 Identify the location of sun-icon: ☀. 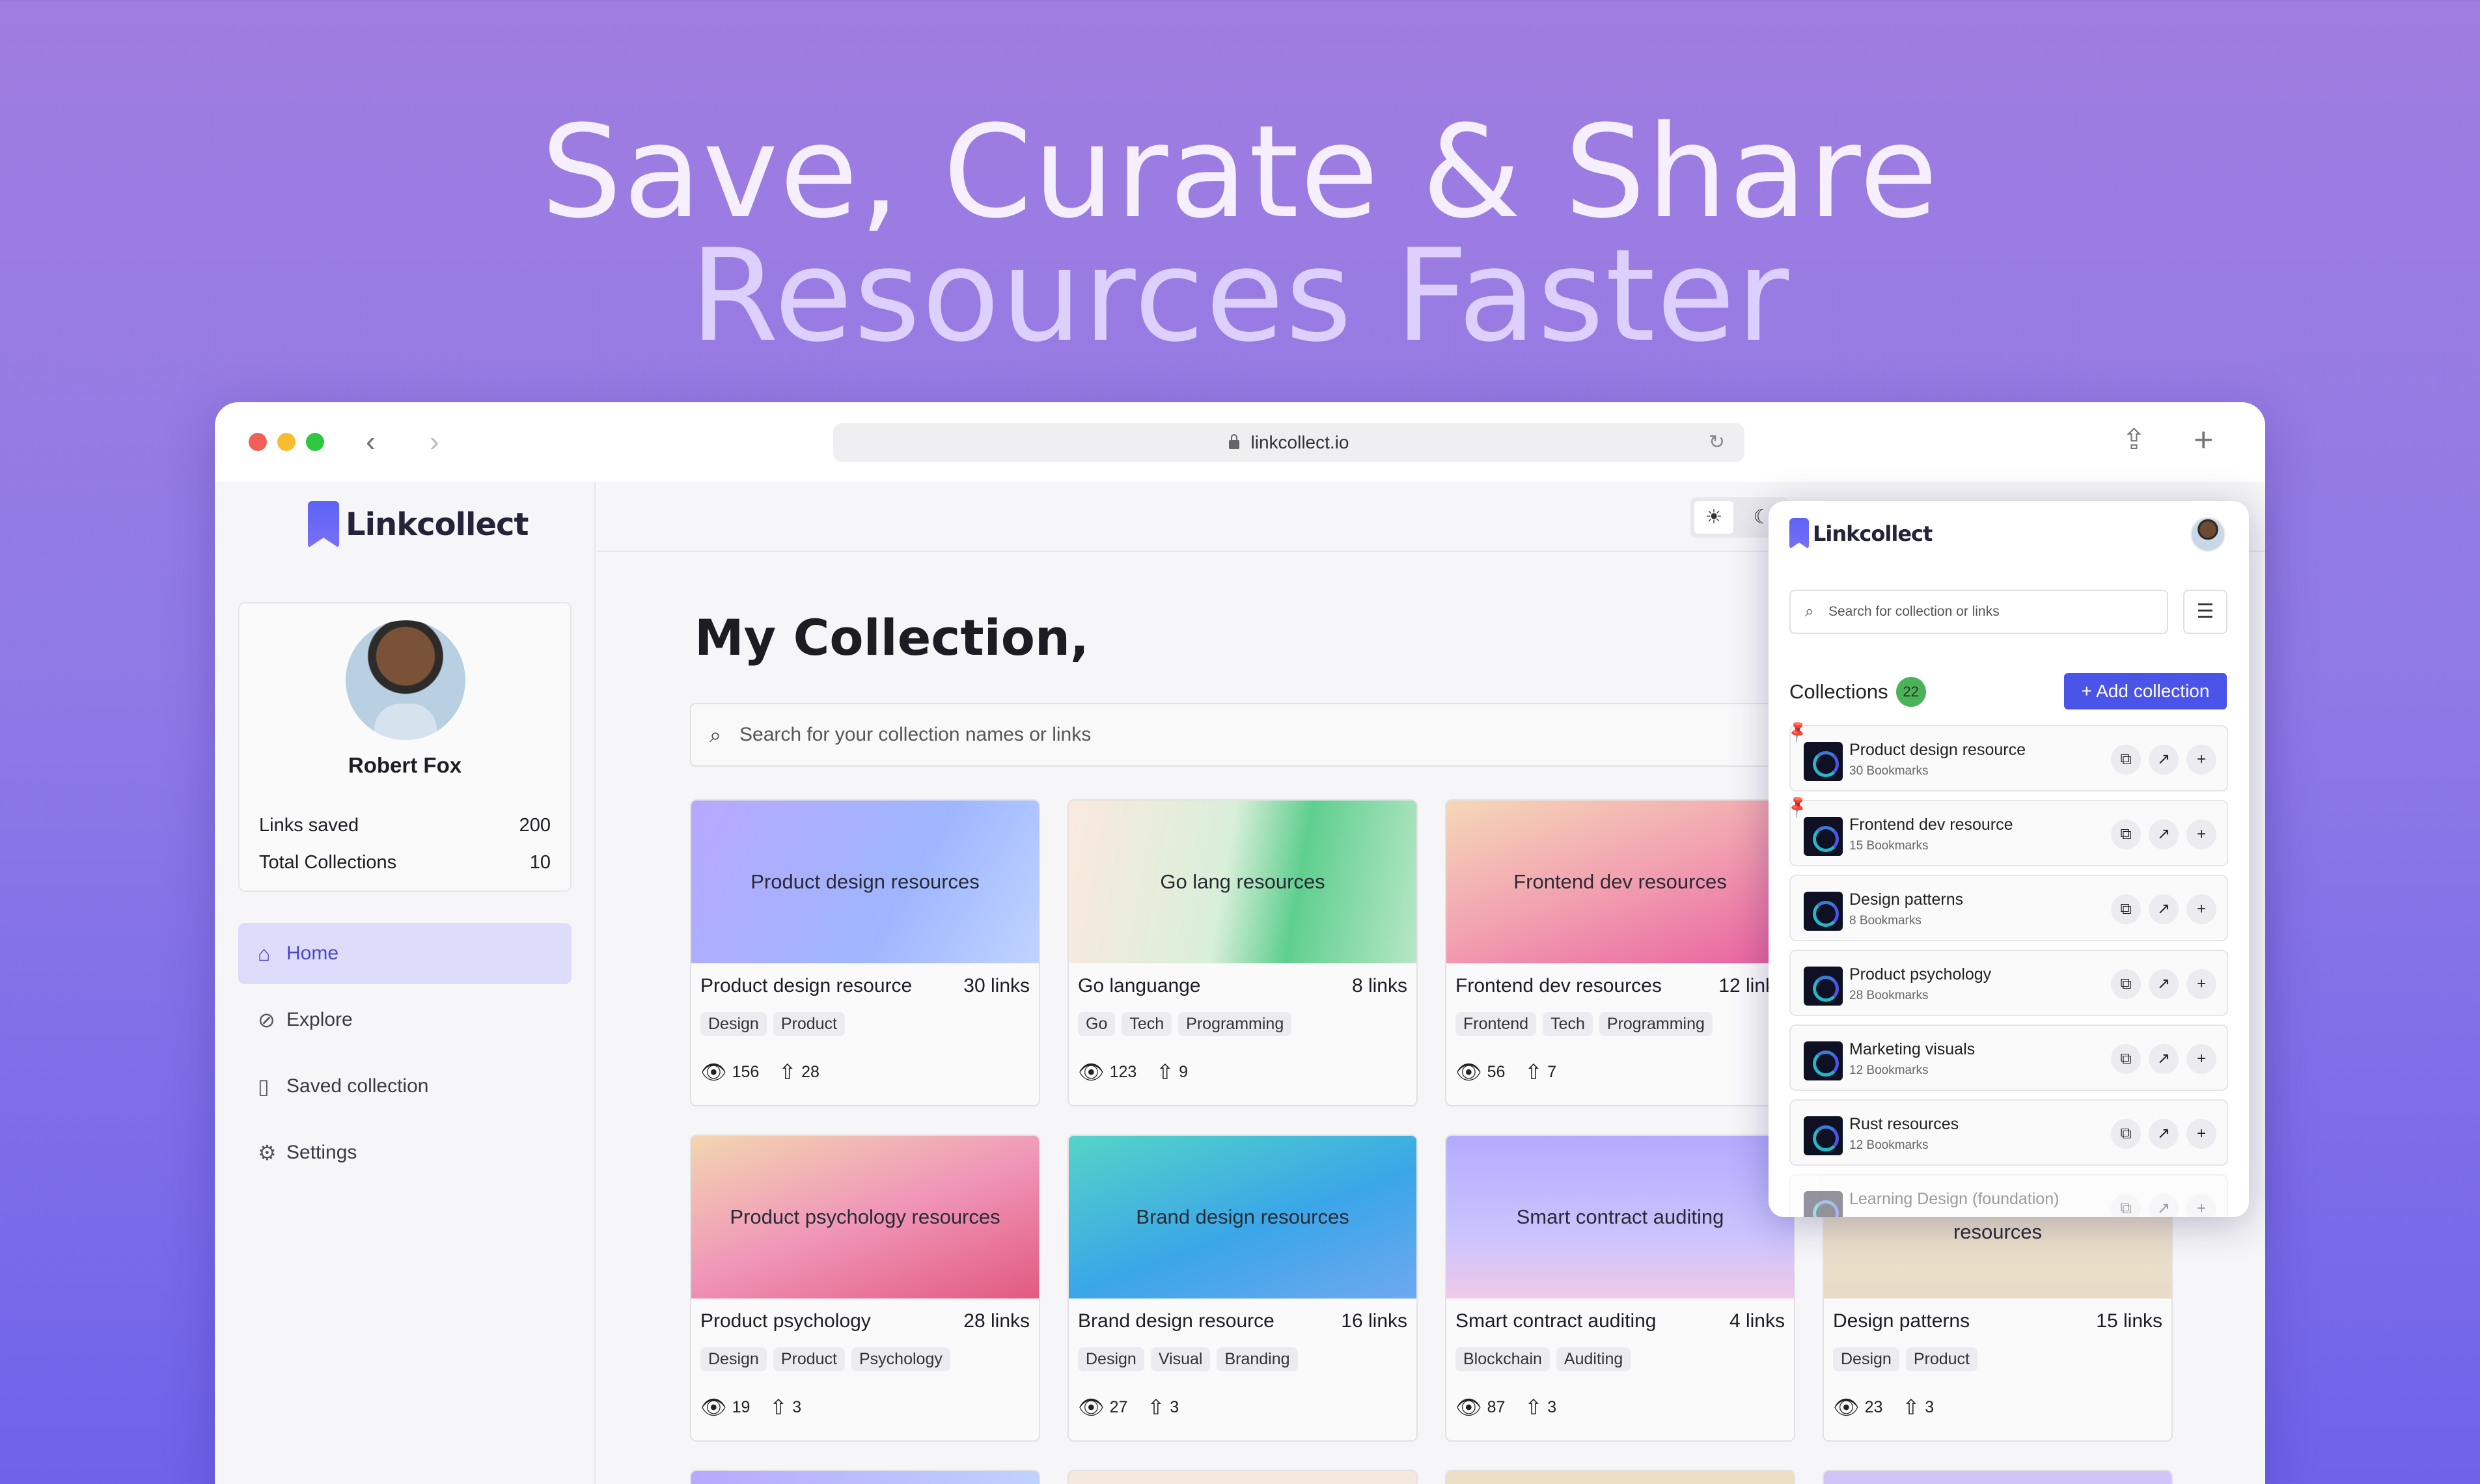
(1713, 517).